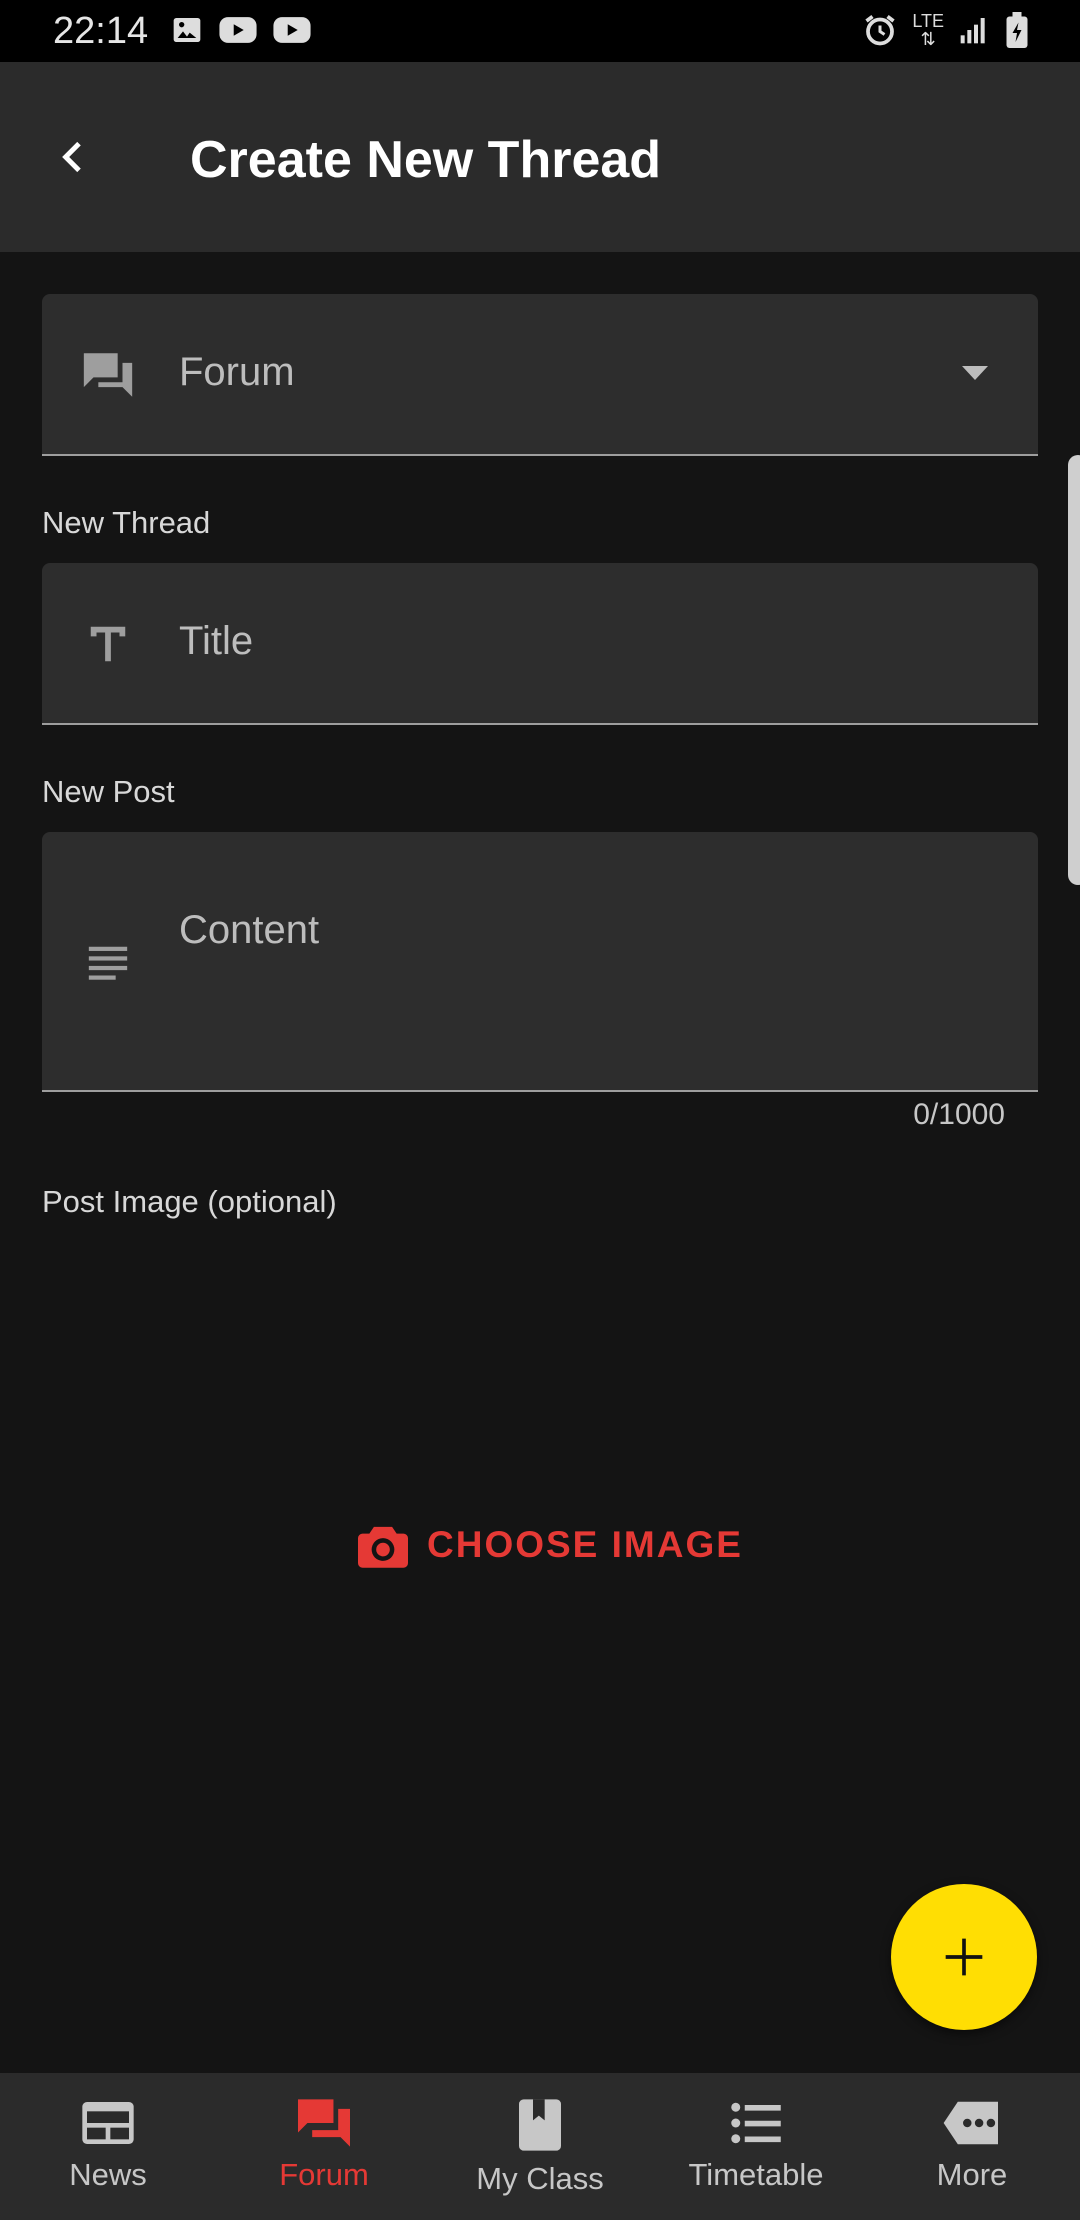 The image size is (1080, 2220). I want to click on character-counter: 0/1000, so click(959, 1114).